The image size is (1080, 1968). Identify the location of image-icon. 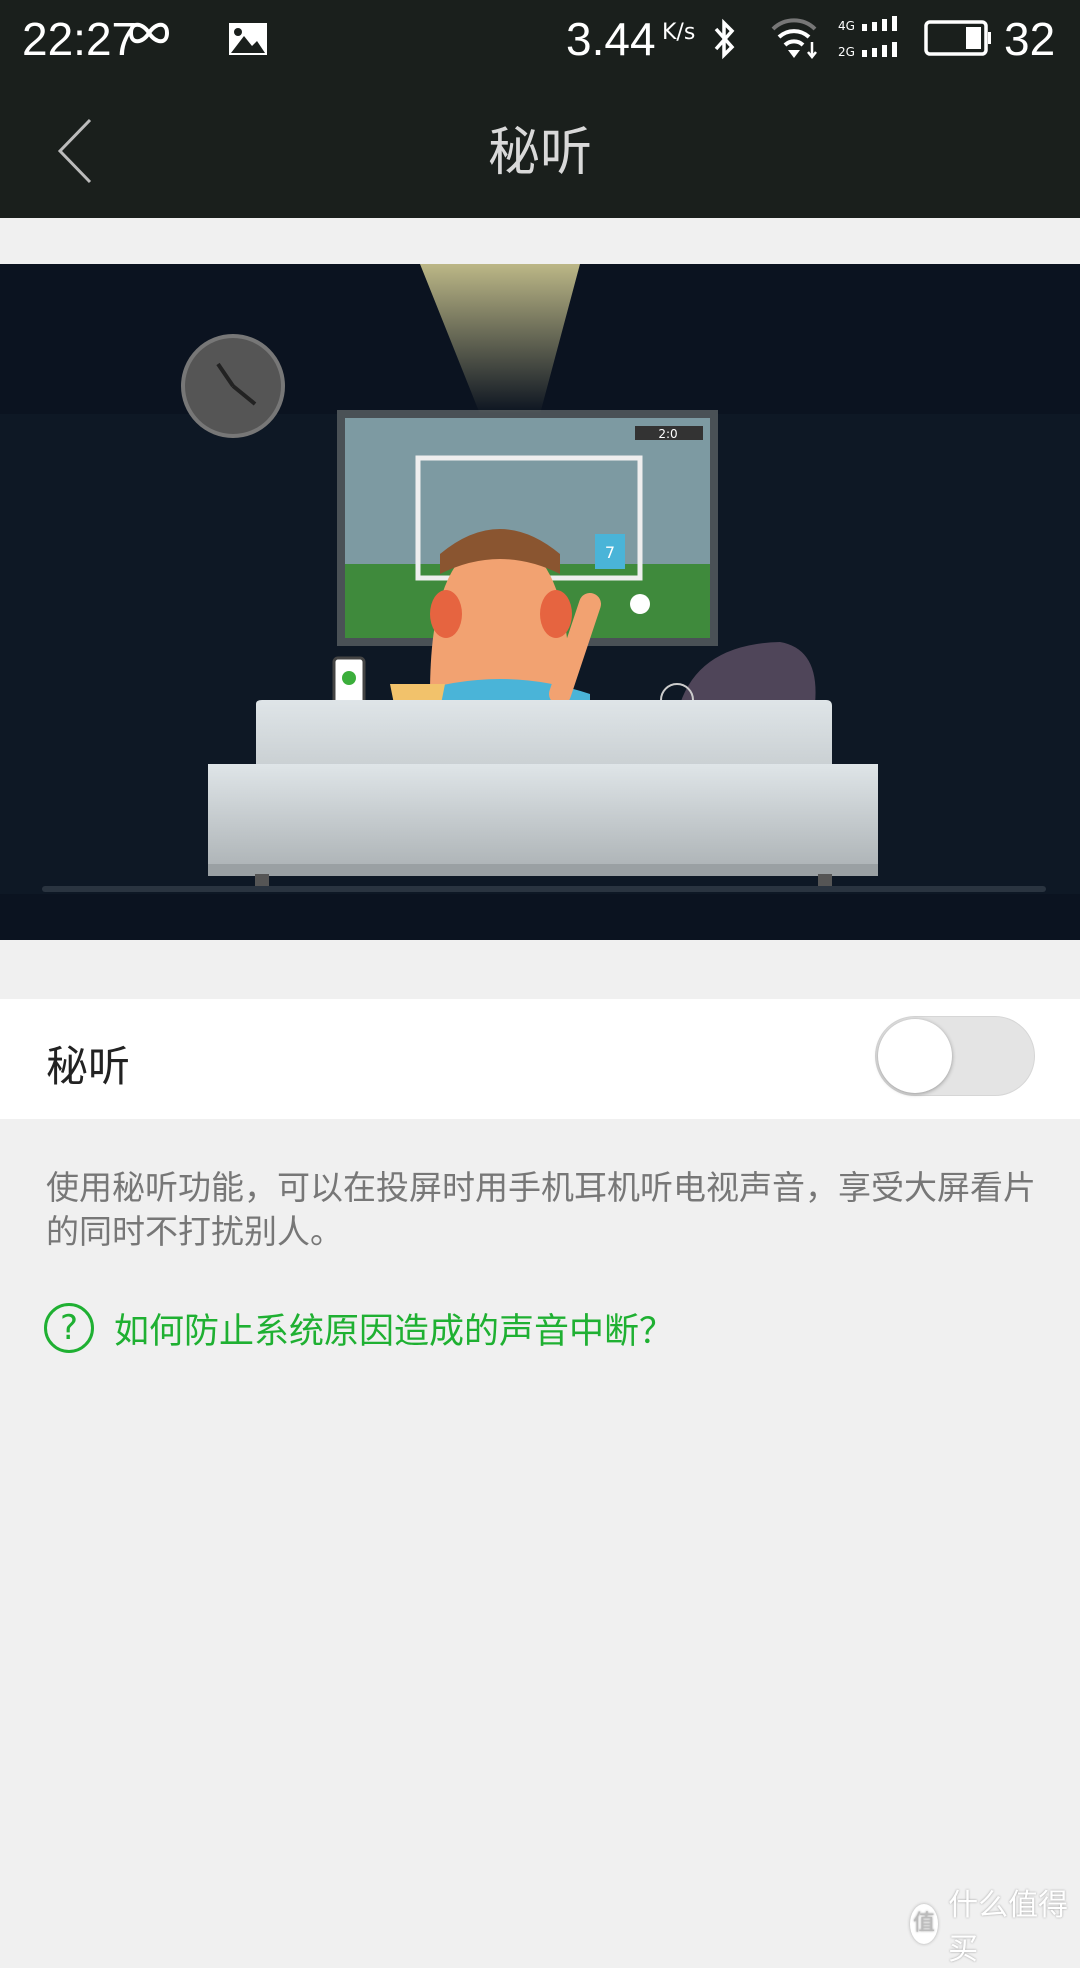
(248, 39).